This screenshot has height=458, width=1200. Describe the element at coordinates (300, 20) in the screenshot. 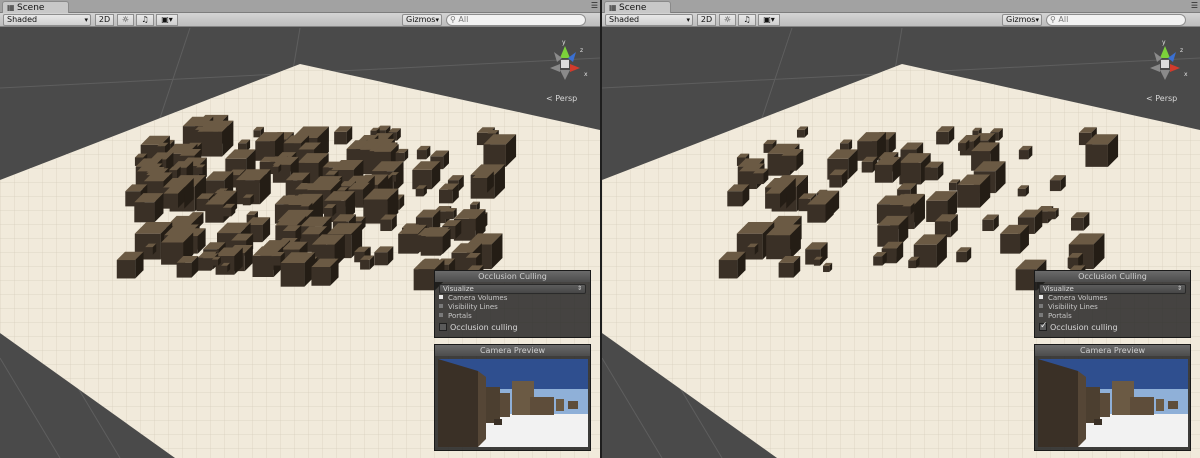

I see `scene-toolbar: Shaded ▾ 2D ☼ ♫ ▣▾ Gizmos ▾ ⚲ All` at that location.